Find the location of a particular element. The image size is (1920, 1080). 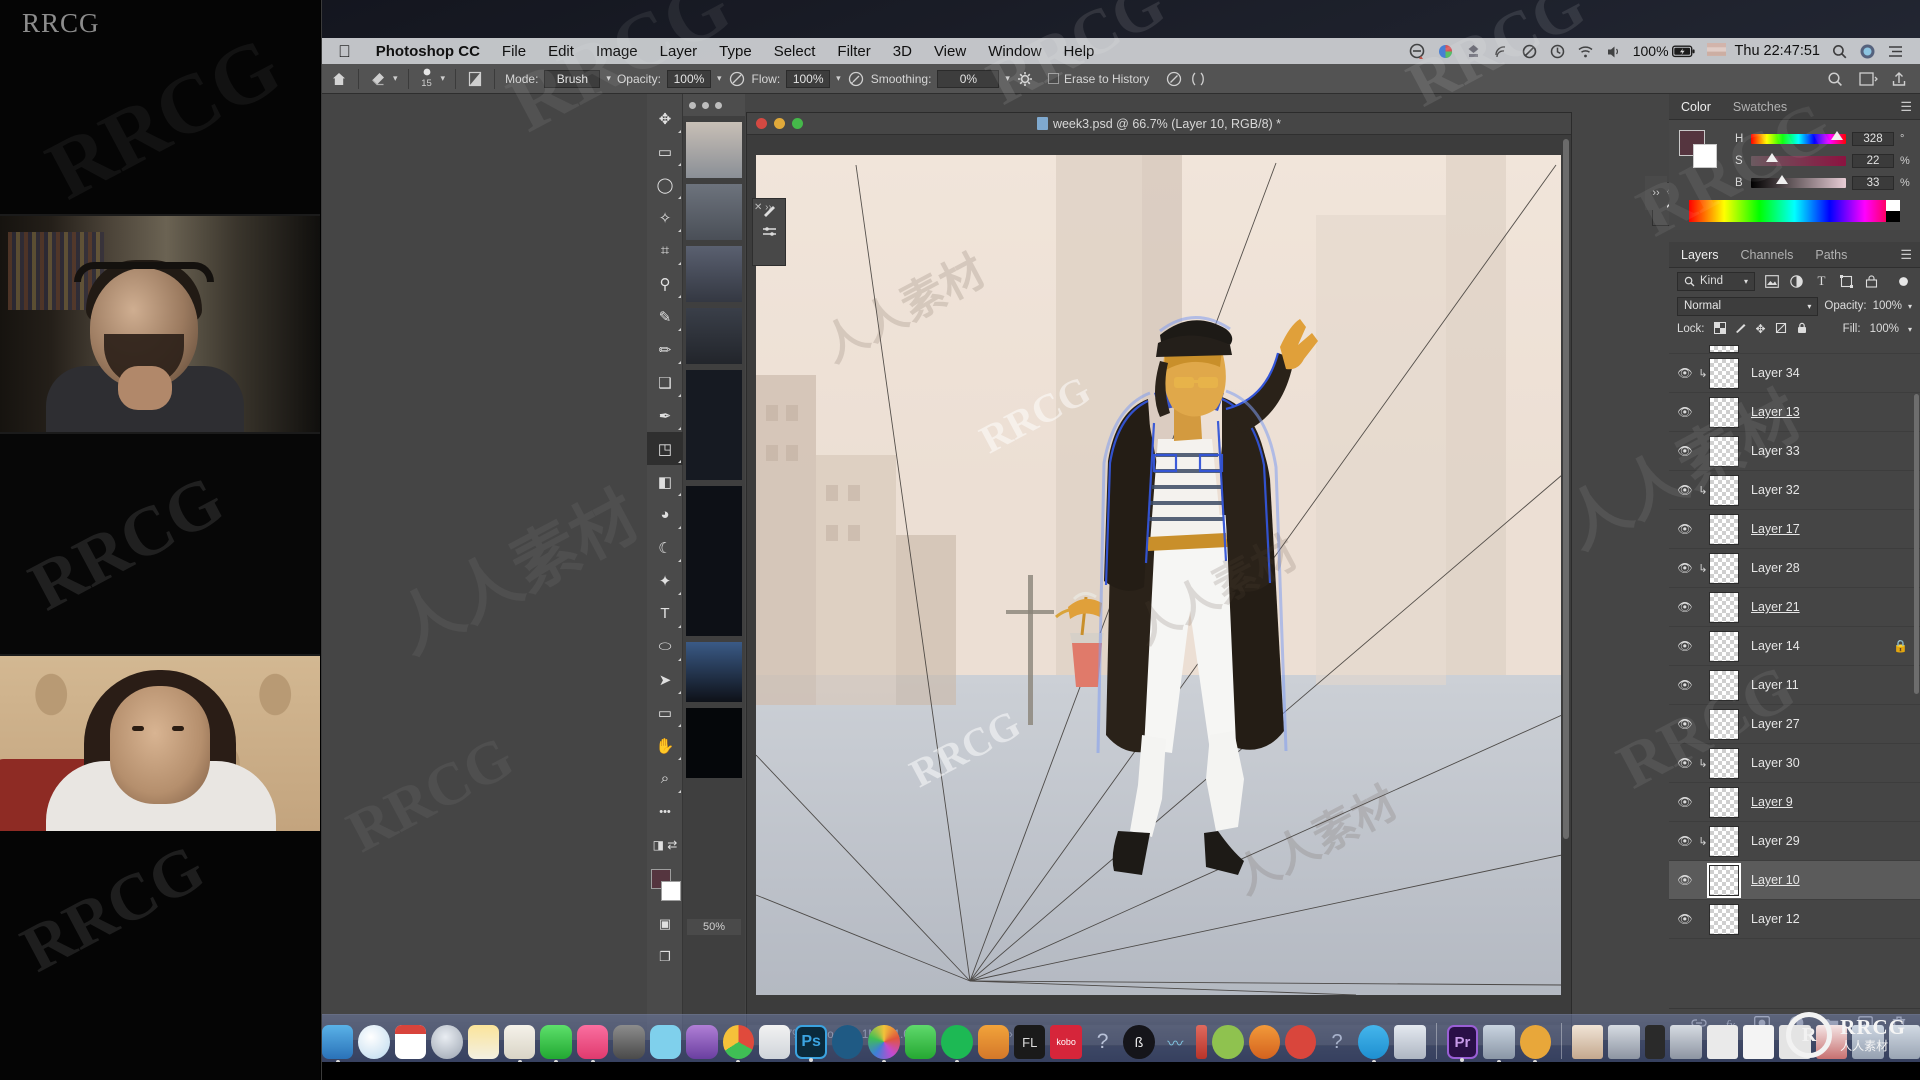

share-icon is located at coordinates (1899, 79).